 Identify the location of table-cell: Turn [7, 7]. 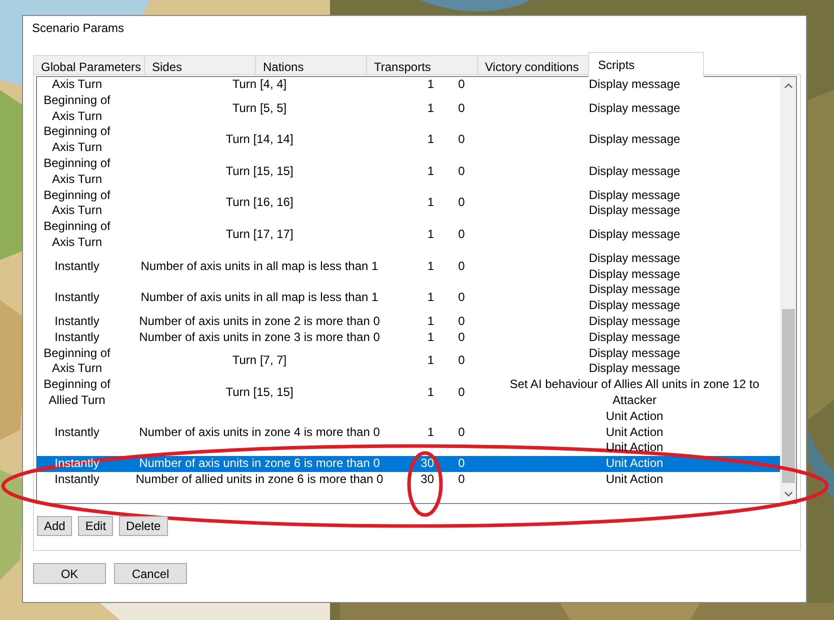
(259, 361).